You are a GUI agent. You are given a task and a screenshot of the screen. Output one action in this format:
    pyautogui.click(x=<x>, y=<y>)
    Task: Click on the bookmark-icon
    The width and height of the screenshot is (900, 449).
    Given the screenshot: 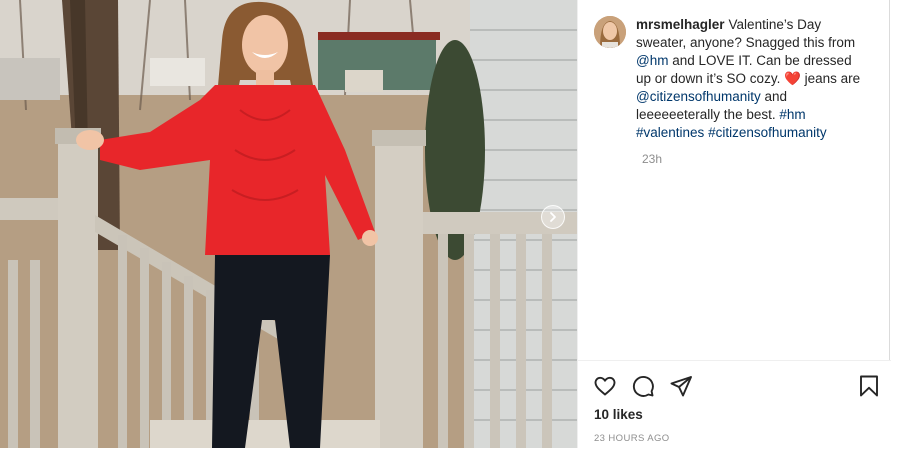 What is the action you would take?
    pyautogui.click(x=869, y=386)
    